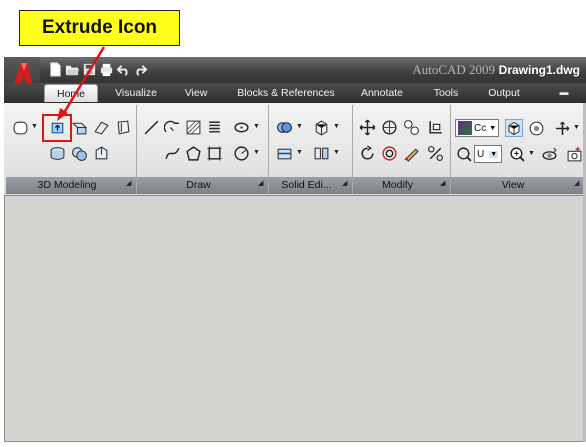  Describe the element at coordinates (517, 154) in the screenshot. I see `zoom-icon` at that location.